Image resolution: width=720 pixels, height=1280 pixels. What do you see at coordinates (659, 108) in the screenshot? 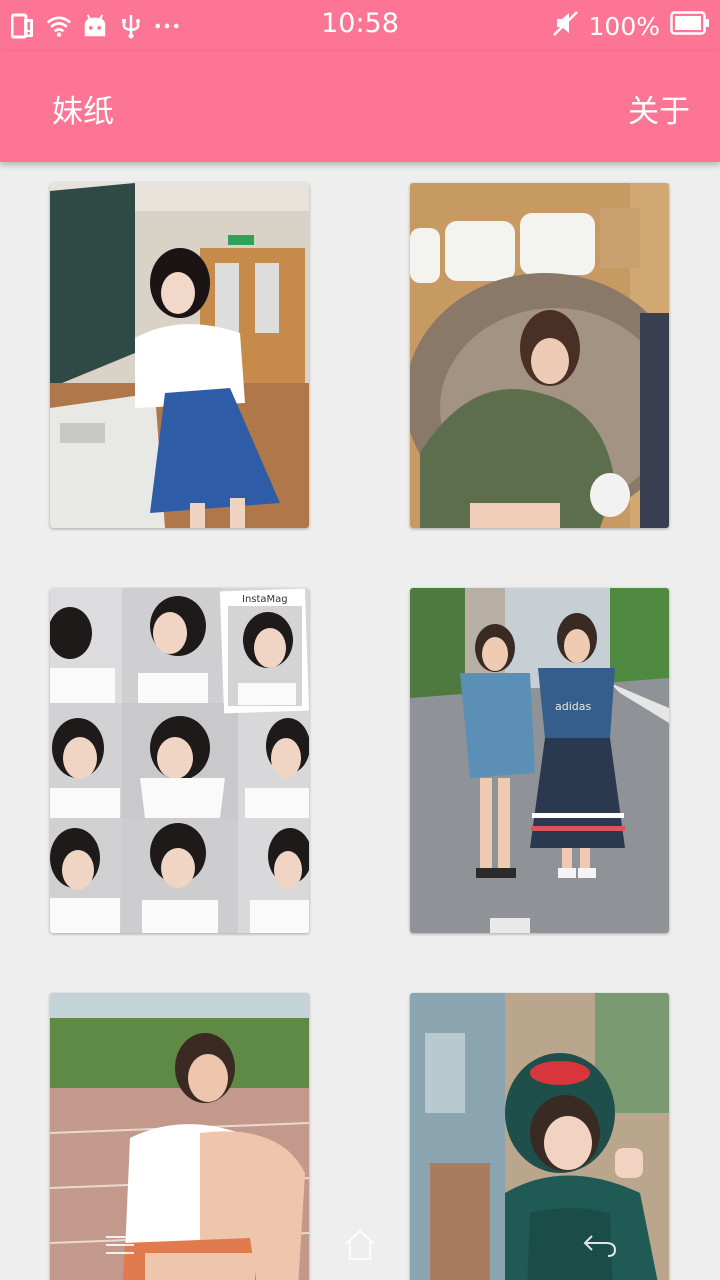
I see `about-button: 关于` at bounding box center [659, 108].